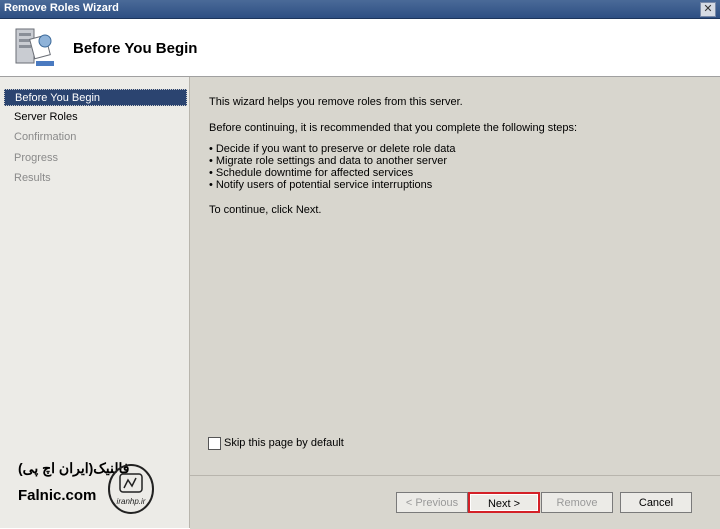 This screenshot has height=529, width=720. What do you see at coordinates (577, 502) in the screenshot?
I see `remove-button: Remove` at bounding box center [577, 502].